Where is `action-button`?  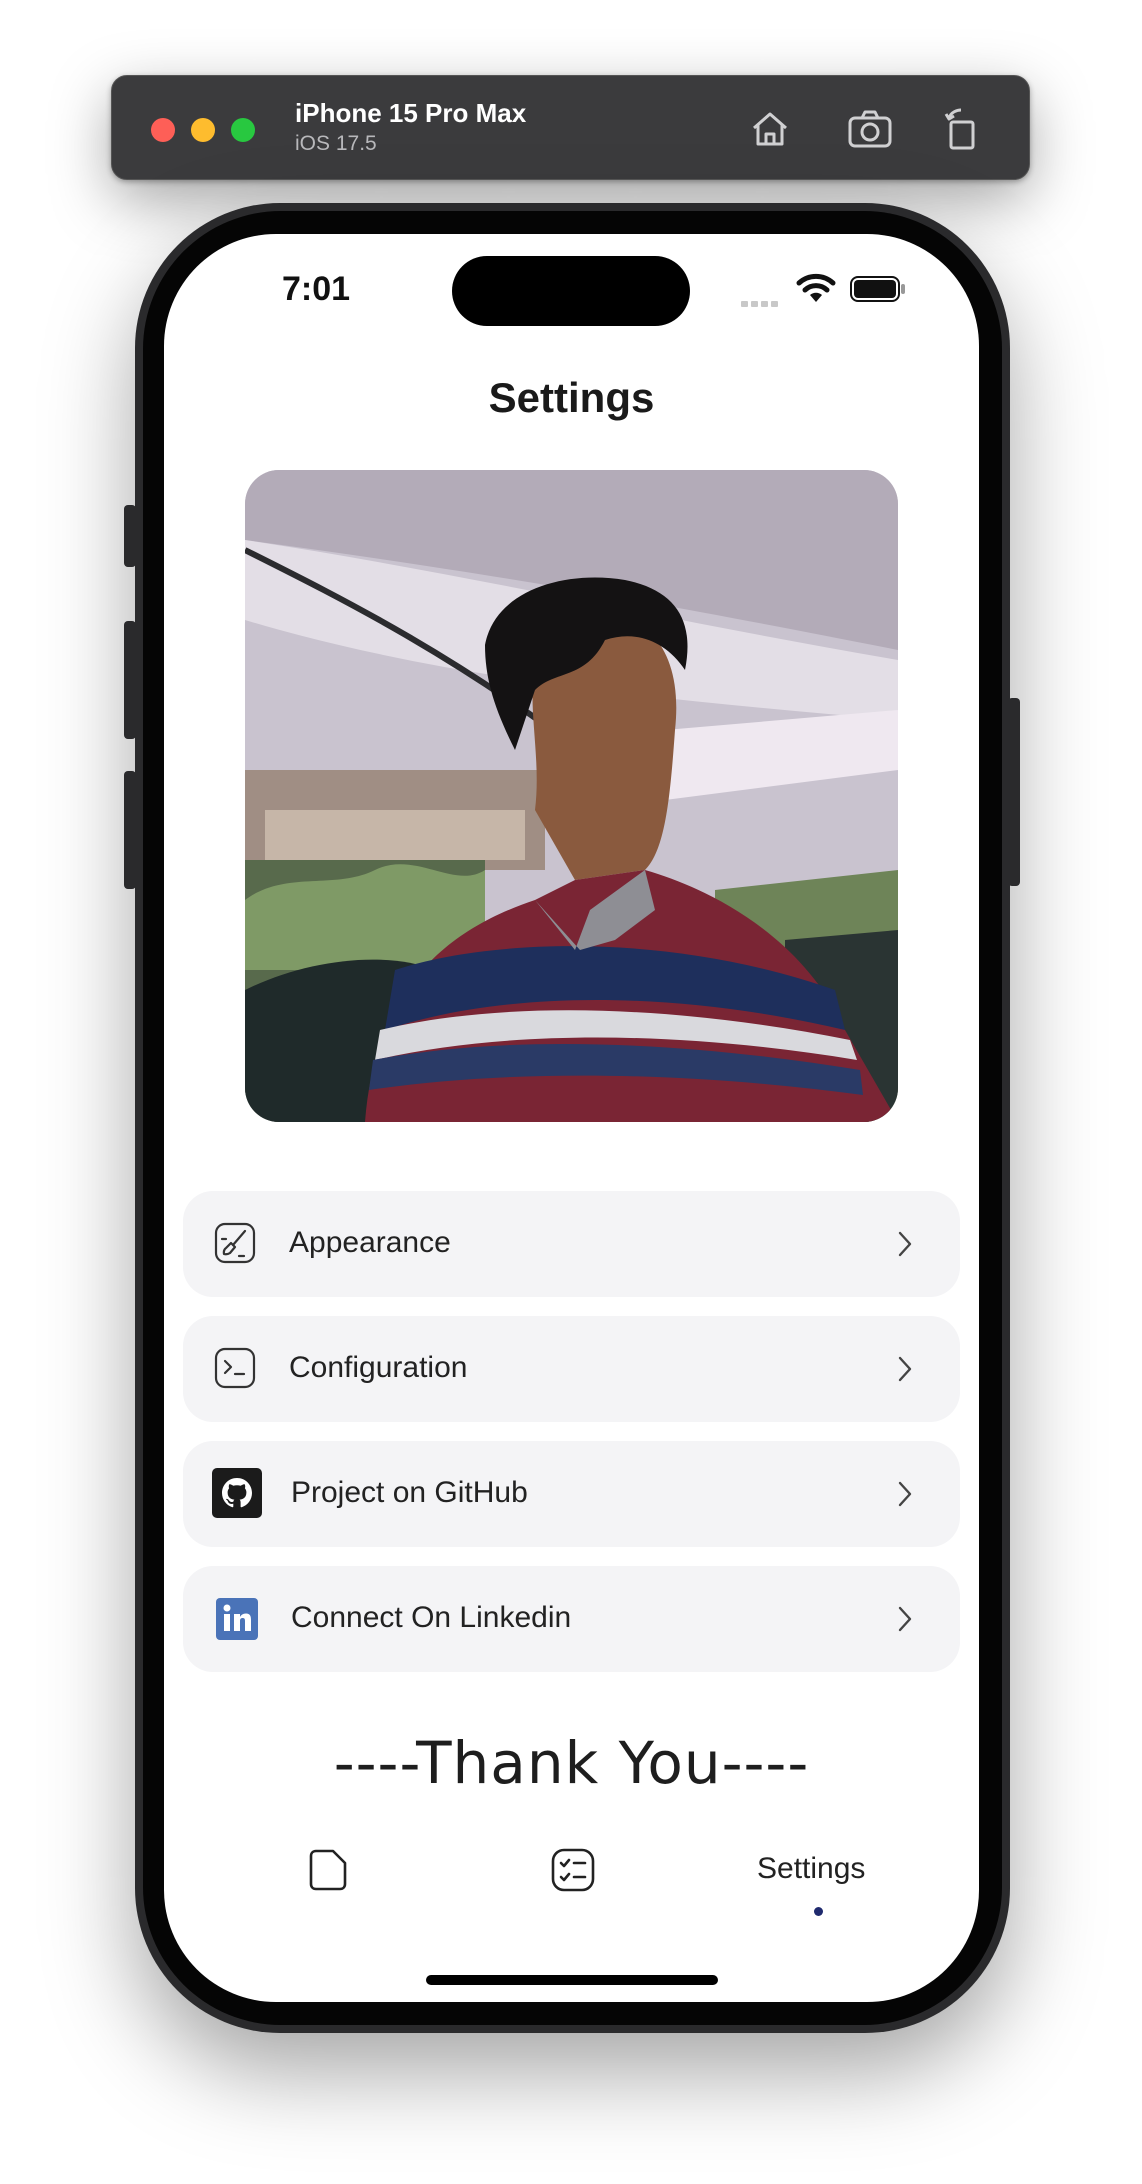
action-button is located at coordinates (130, 536).